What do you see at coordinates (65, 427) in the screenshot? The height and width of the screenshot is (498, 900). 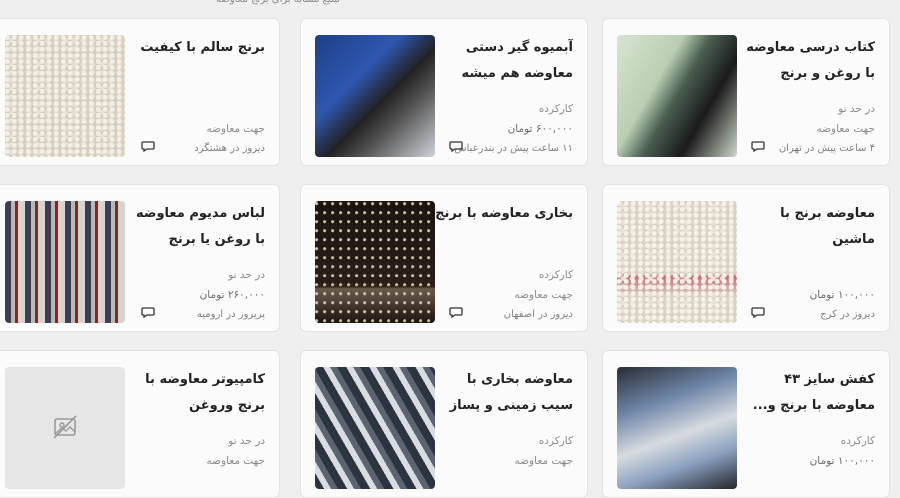 I see `no-image-icon` at bounding box center [65, 427].